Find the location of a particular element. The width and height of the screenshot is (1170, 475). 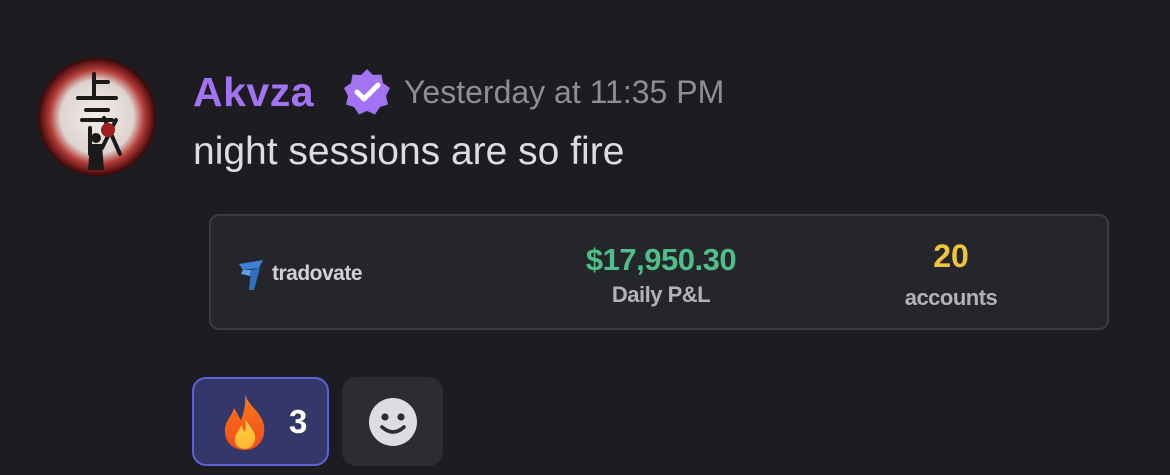

pnl-value: $17,950.30 is located at coordinates (661, 259).